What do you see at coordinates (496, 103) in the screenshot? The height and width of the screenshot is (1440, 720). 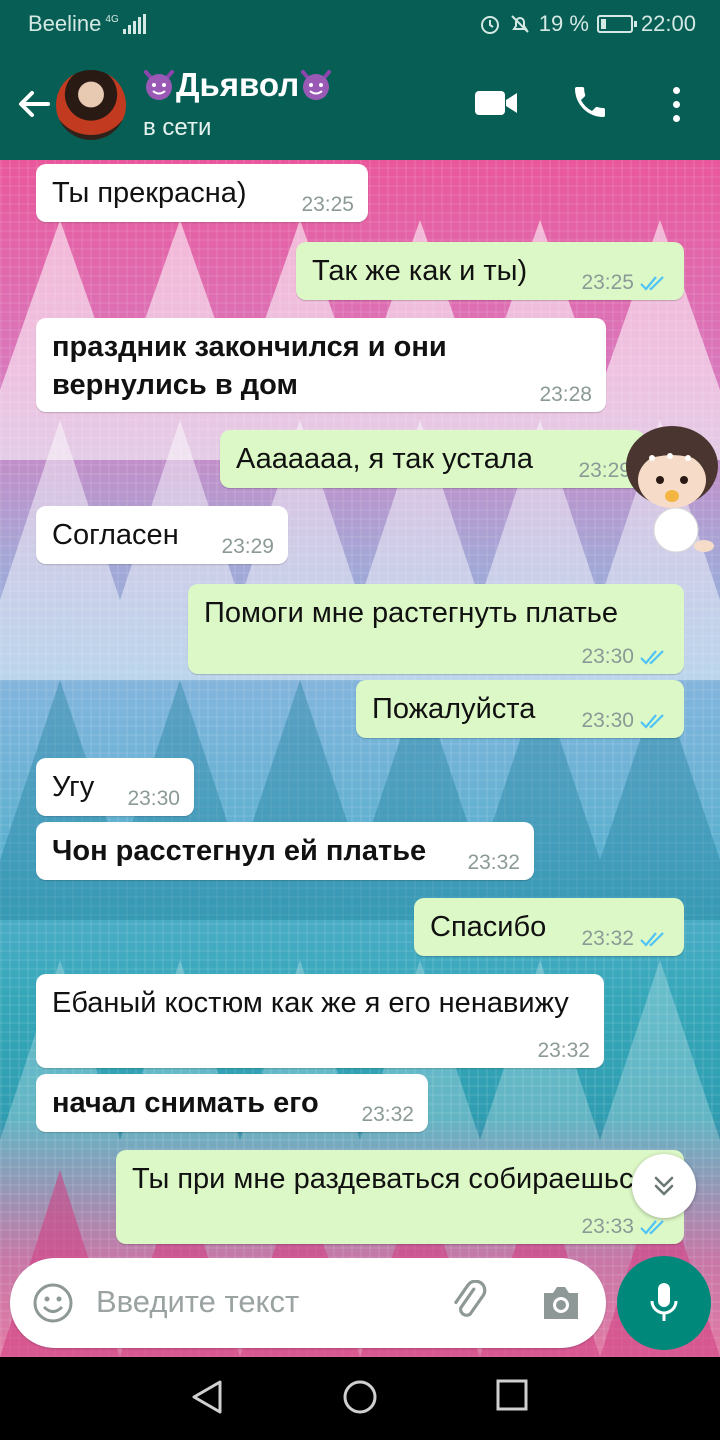 I see `video-call-icon` at bounding box center [496, 103].